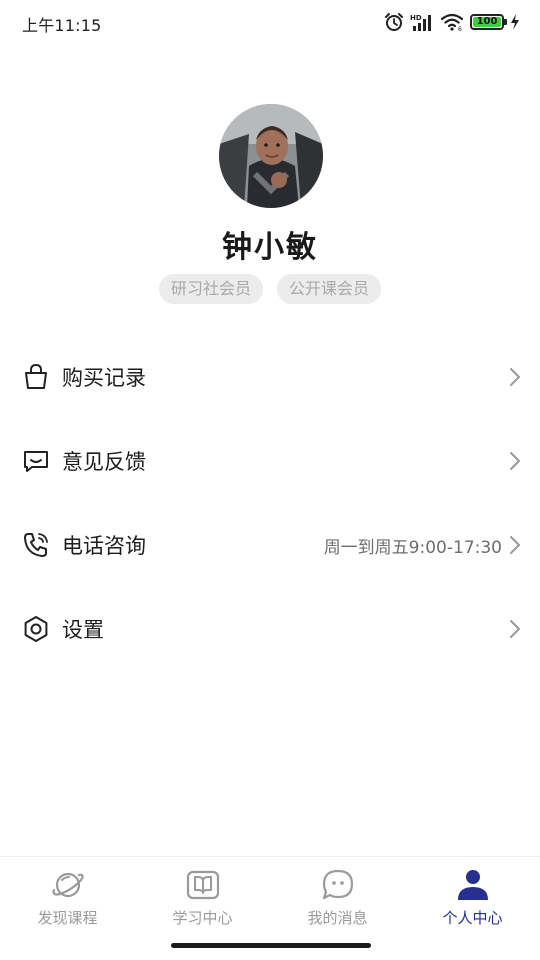 This screenshot has height=960, width=540. I want to click on battery-level: 100, so click(487, 21).